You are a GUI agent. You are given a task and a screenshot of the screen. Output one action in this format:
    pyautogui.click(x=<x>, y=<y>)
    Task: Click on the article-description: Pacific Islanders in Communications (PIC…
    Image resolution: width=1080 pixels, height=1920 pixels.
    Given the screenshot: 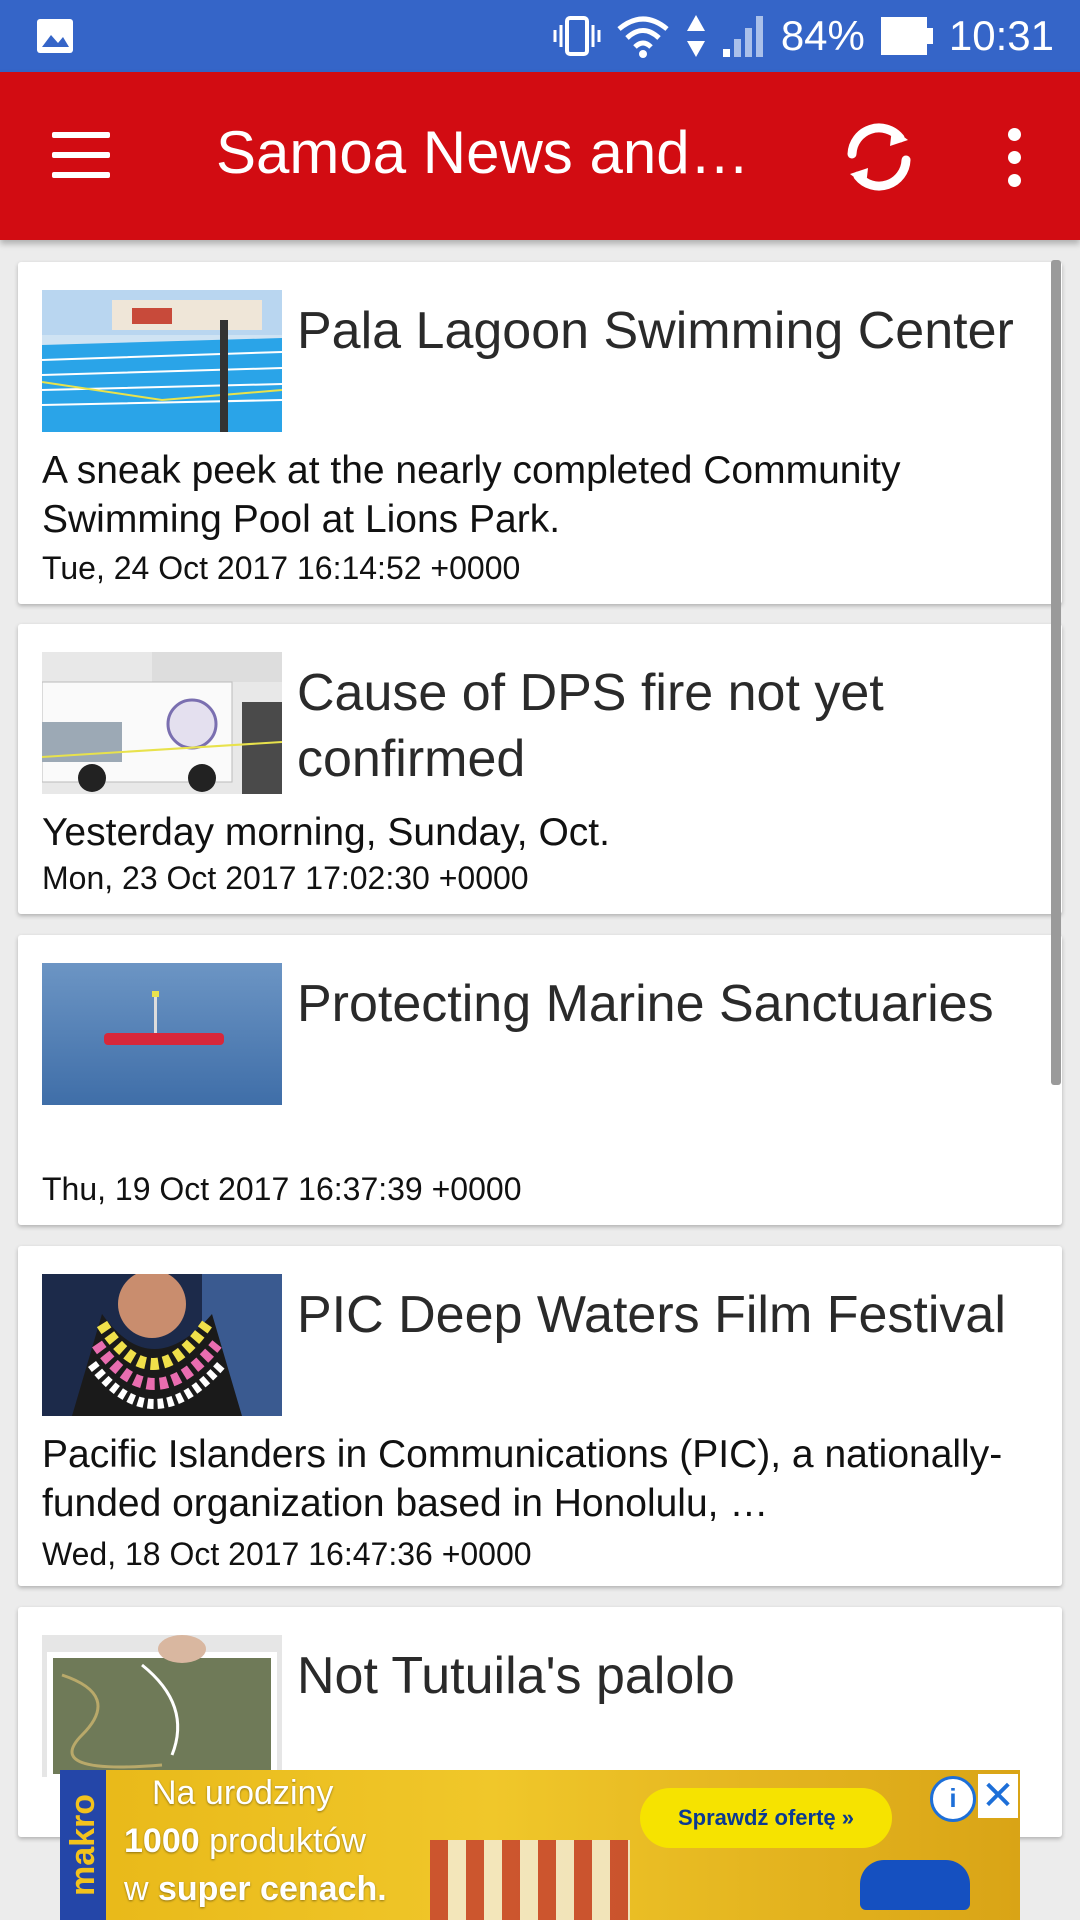 What is the action you would take?
    pyautogui.click(x=522, y=1479)
    